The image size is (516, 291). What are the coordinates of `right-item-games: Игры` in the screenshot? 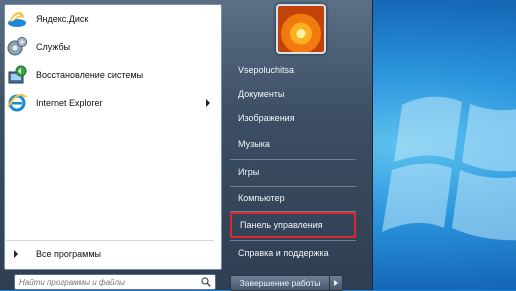 It's located at (293, 172).